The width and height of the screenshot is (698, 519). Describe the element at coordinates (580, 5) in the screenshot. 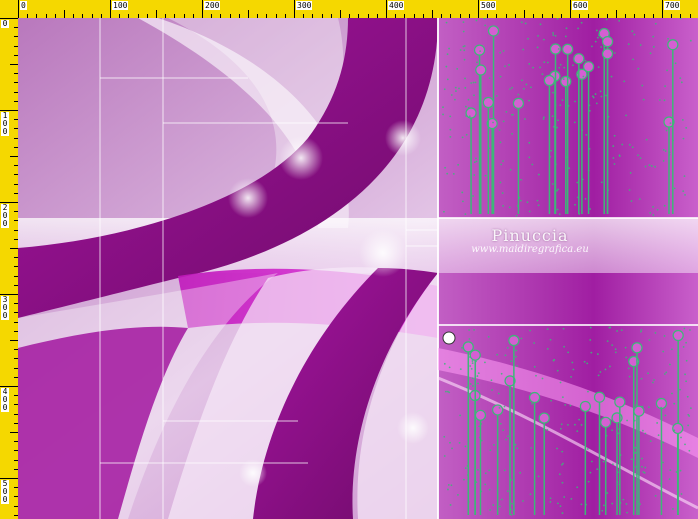

I see `ruler-label: 600` at that location.